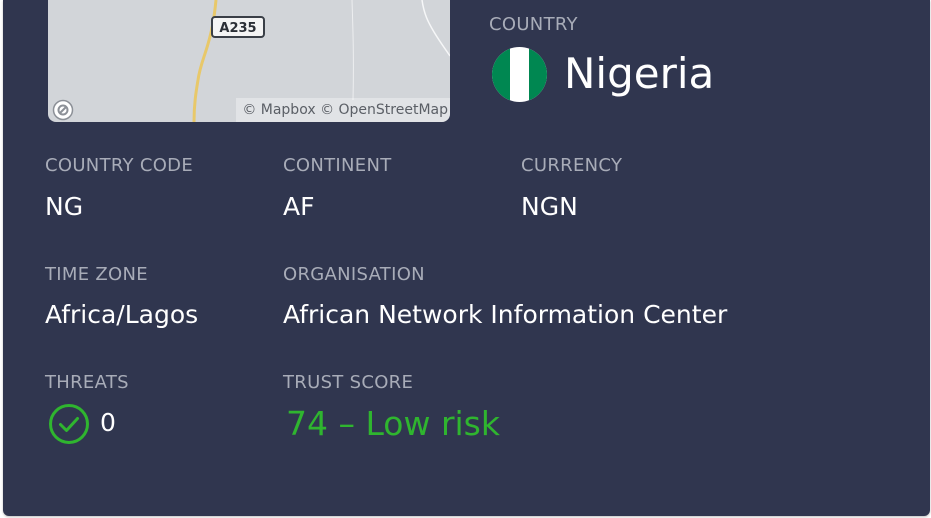  Describe the element at coordinates (63, 110) in the screenshot. I see `mapbox-logo-icon` at that location.